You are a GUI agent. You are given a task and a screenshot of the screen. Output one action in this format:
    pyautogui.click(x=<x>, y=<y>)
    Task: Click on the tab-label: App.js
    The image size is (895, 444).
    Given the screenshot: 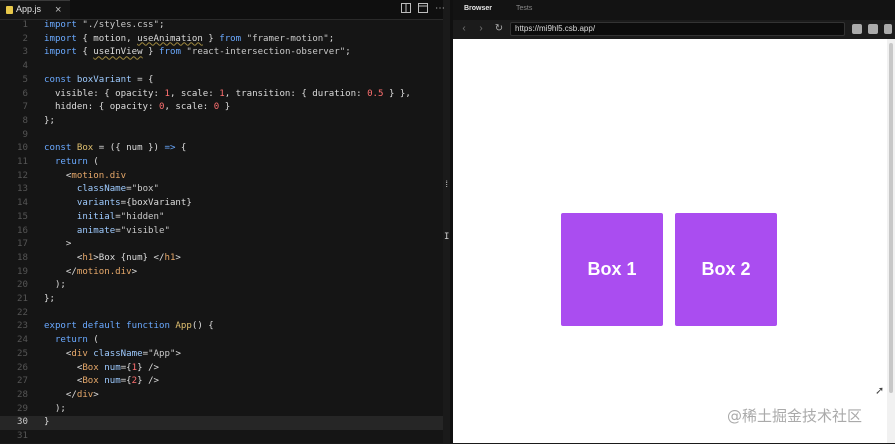 What is the action you would take?
    pyautogui.click(x=29, y=9)
    